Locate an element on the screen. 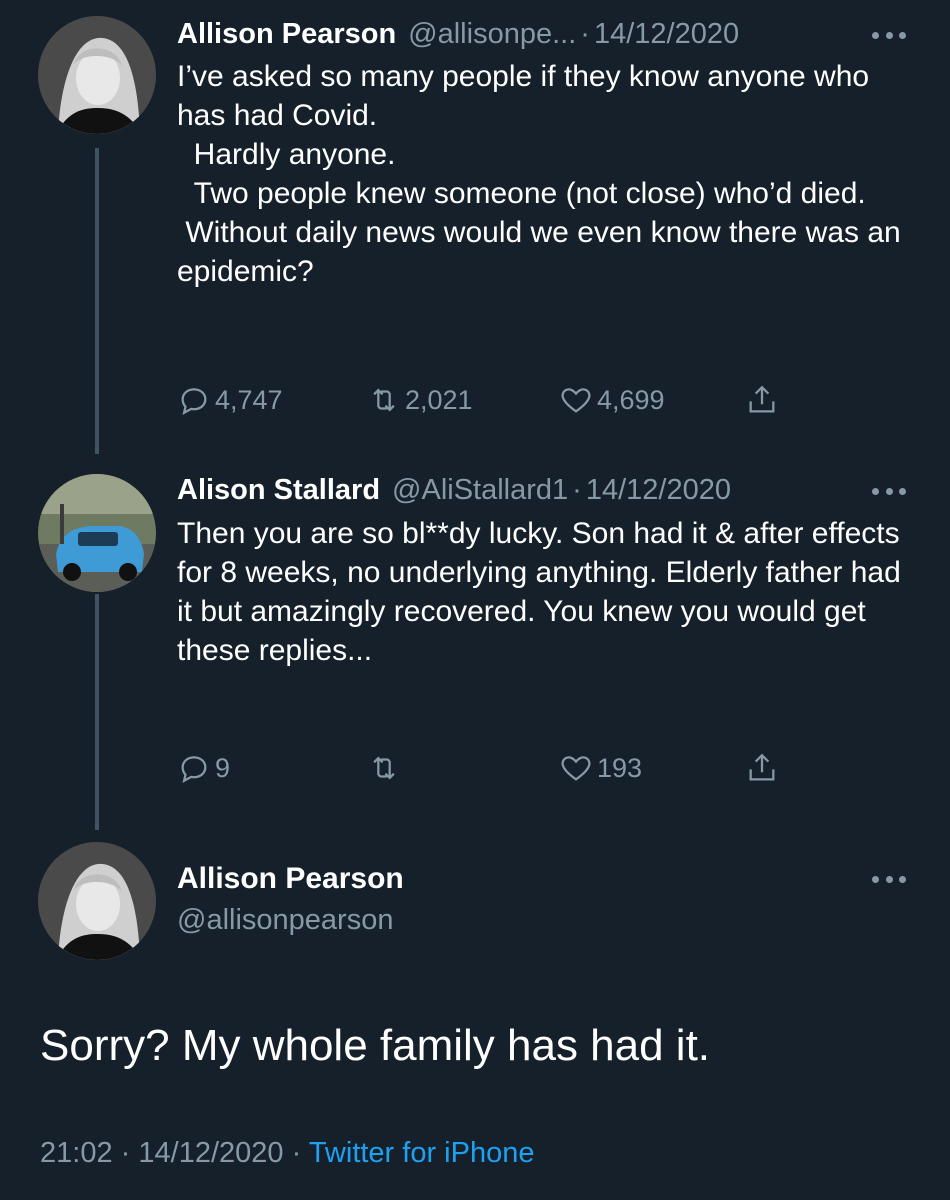 This screenshot has height=1200, width=950. retweet-button is located at coordinates (386, 768).